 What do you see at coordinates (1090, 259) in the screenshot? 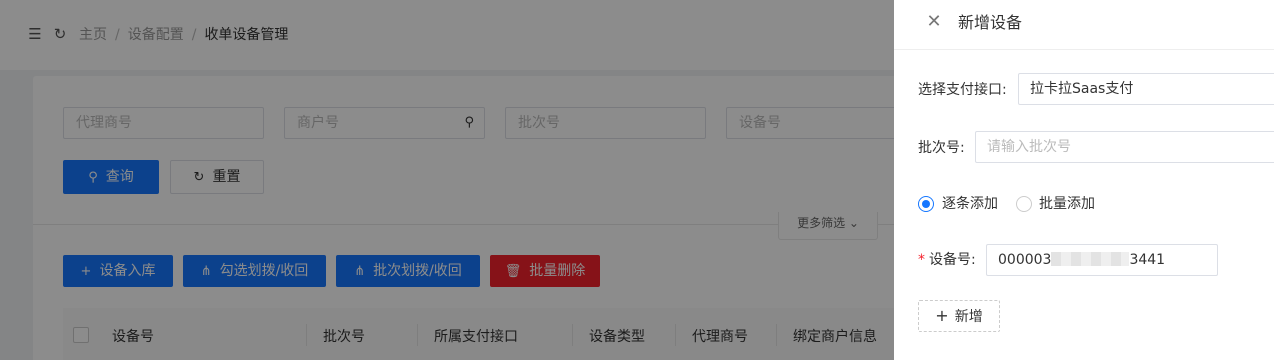
I see `redacted-region` at bounding box center [1090, 259].